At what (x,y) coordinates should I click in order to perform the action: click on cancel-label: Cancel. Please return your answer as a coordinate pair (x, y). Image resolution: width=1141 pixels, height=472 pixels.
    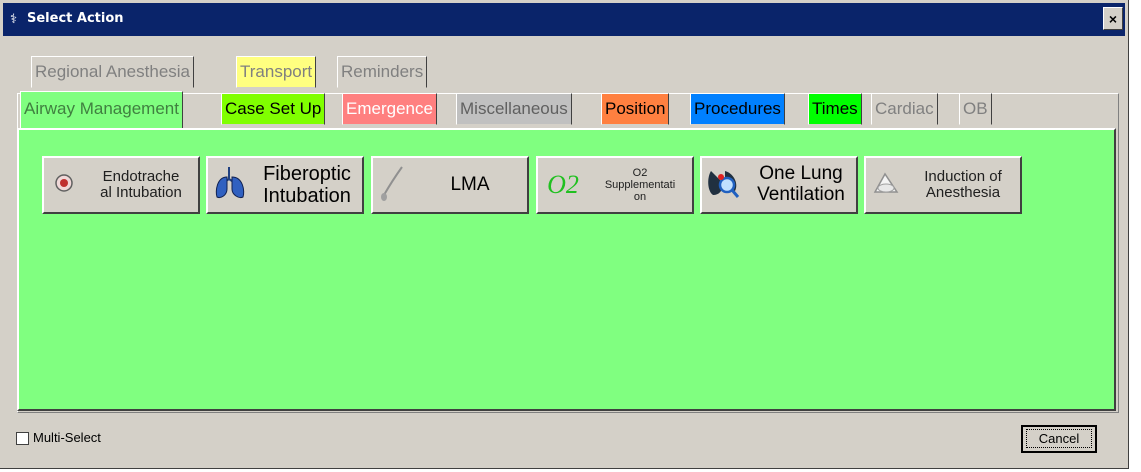
    Looking at the image, I should click on (1059, 438).